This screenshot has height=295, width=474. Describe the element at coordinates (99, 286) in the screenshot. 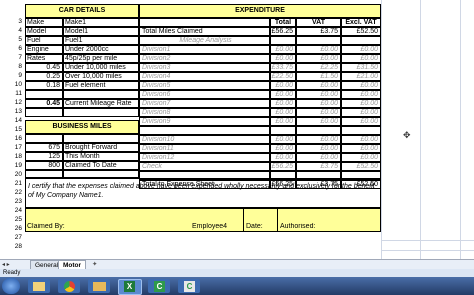

I see `folder-icon` at that location.